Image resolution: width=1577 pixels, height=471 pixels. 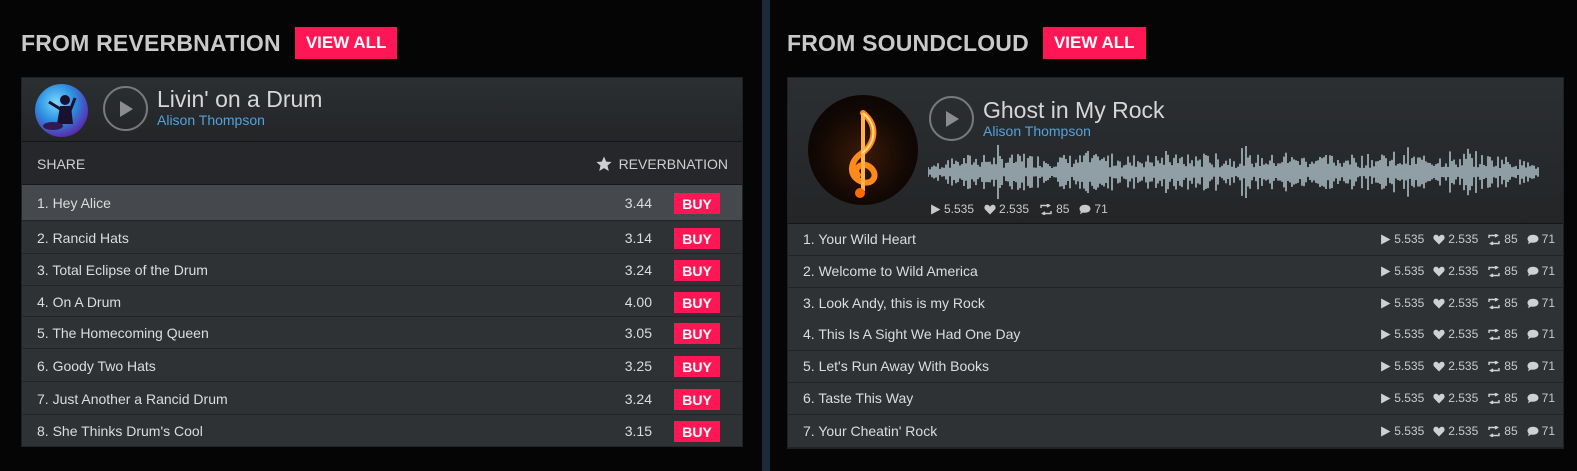 I want to click on play-icon, so click(x=952, y=118).